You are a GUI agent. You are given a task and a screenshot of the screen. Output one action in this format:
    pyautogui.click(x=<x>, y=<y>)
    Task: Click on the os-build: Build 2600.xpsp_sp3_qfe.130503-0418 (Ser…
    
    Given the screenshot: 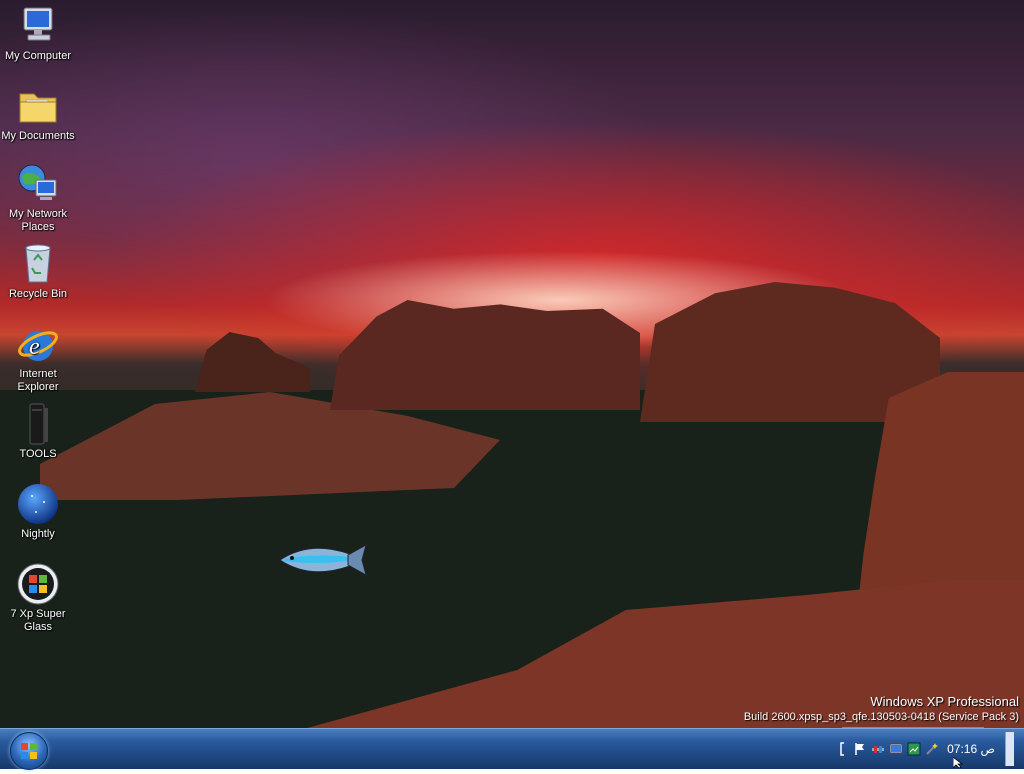 What is the action you would take?
    pyautogui.click(x=881, y=717)
    